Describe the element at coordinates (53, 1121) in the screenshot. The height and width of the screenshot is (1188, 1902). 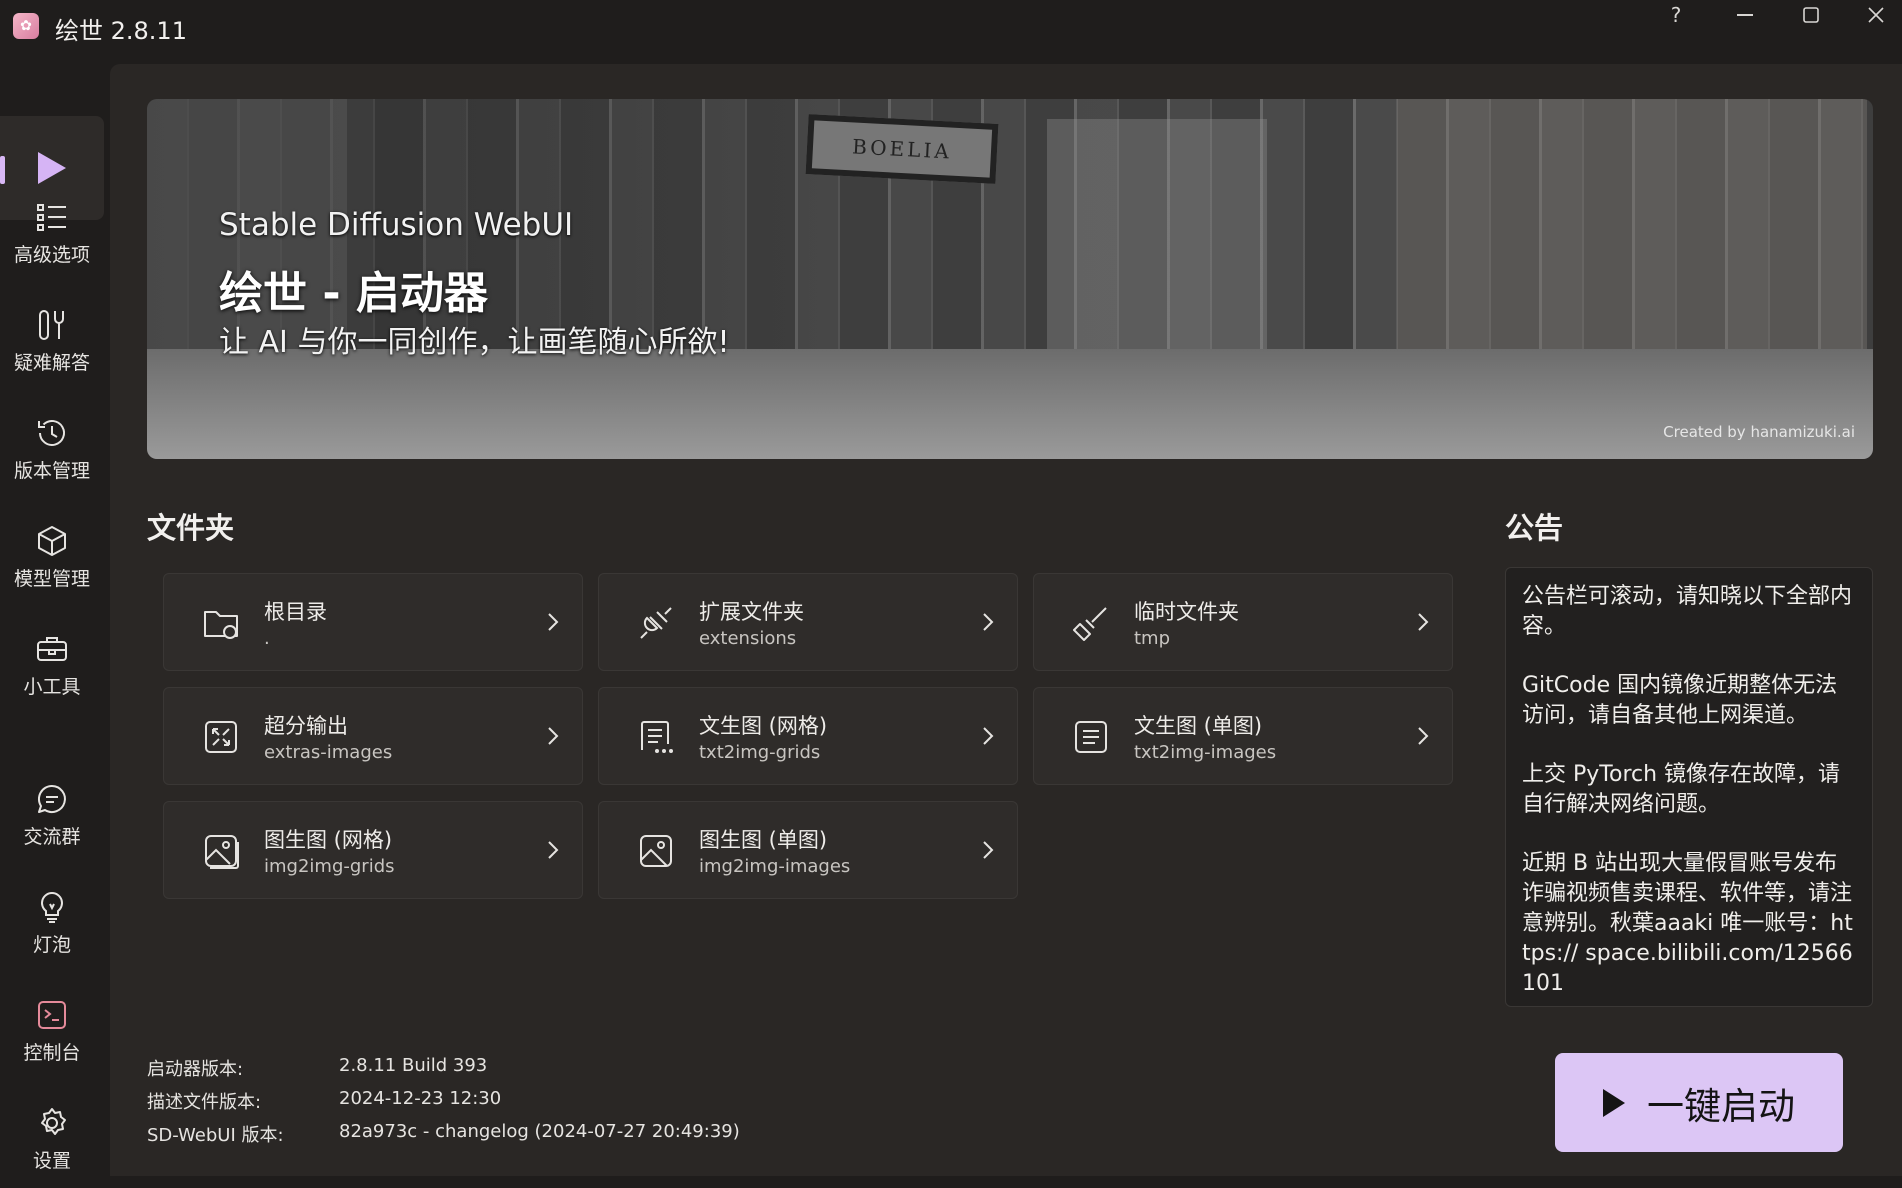
I see `gear-icon` at that location.